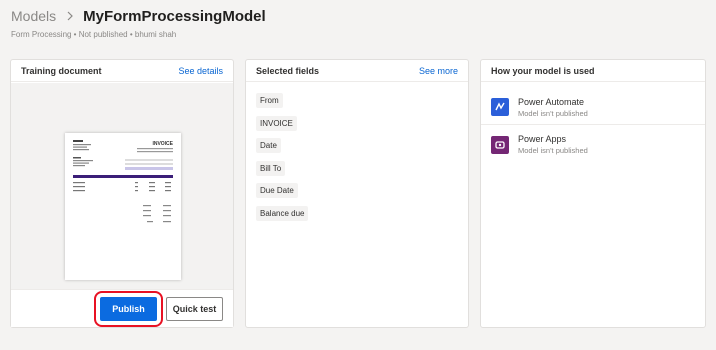 The image size is (716, 350). I want to click on thumbnail-heading: INVOICE, so click(162, 144).